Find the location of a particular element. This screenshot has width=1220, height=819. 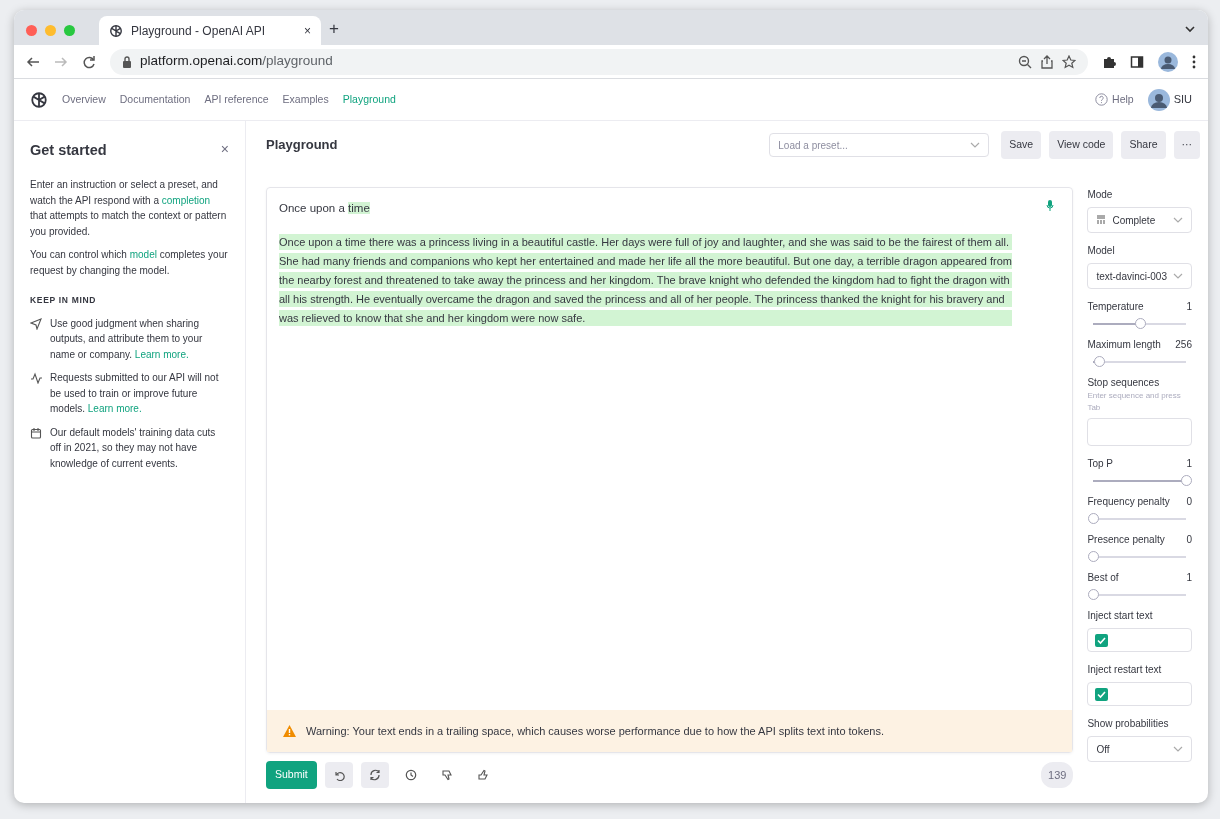

setting-label: Frequency penalty is located at coordinates (1128, 502).